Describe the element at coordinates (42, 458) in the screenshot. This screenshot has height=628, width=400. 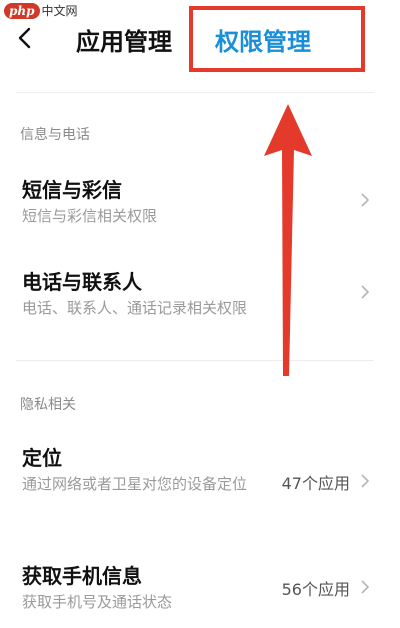
I see `item-title: 定位` at that location.